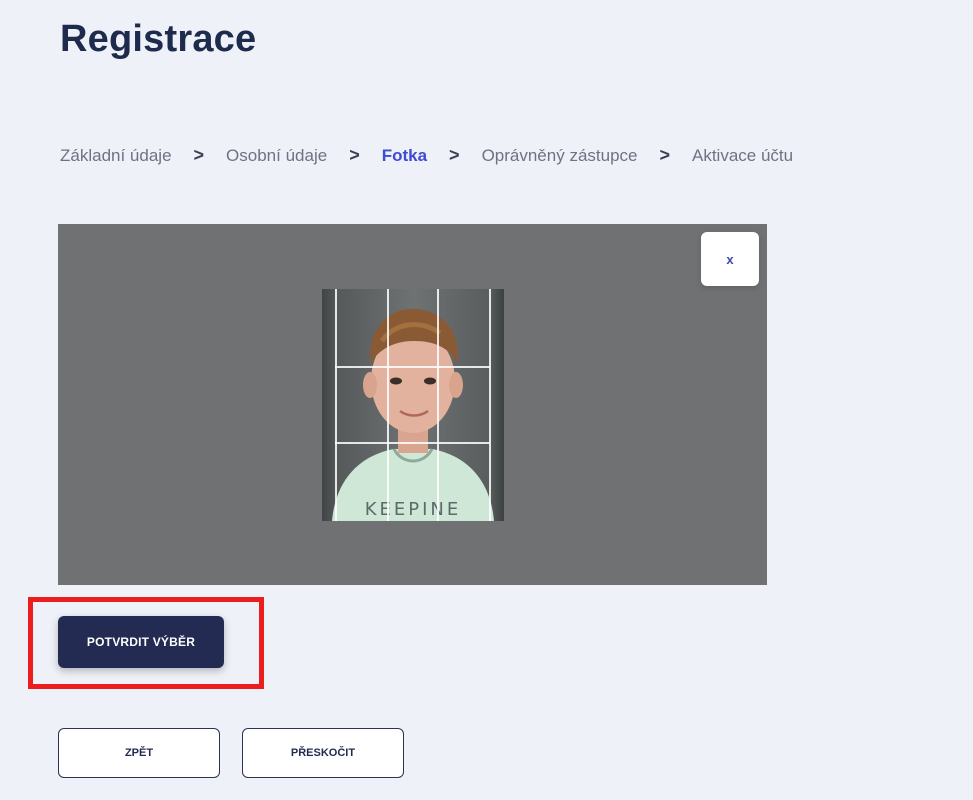  What do you see at coordinates (742, 156) in the screenshot?
I see `step-account-activation: Aktivace účtu` at bounding box center [742, 156].